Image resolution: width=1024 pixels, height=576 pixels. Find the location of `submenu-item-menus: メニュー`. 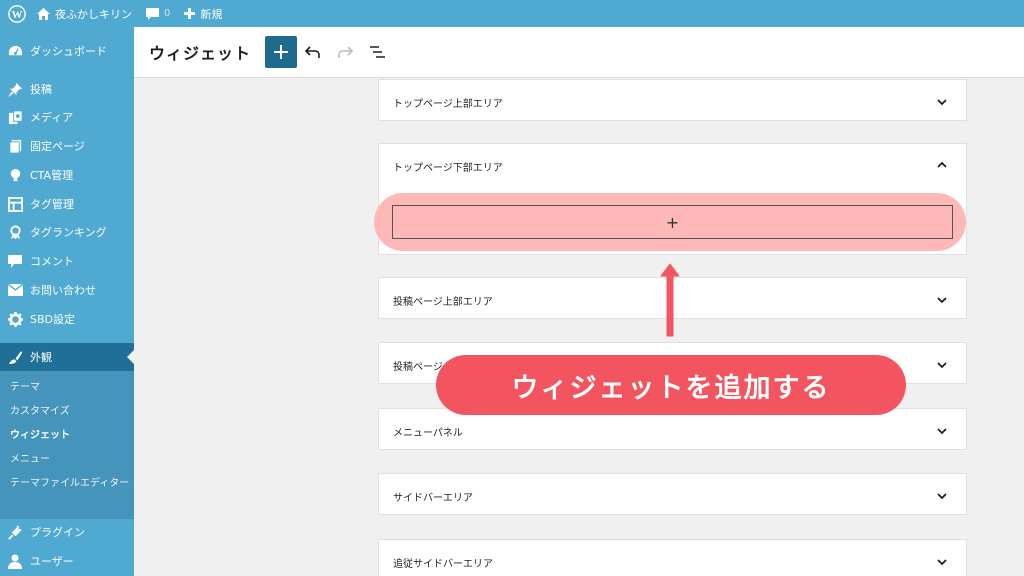

submenu-item-menus: メニュー is located at coordinates (70, 459).